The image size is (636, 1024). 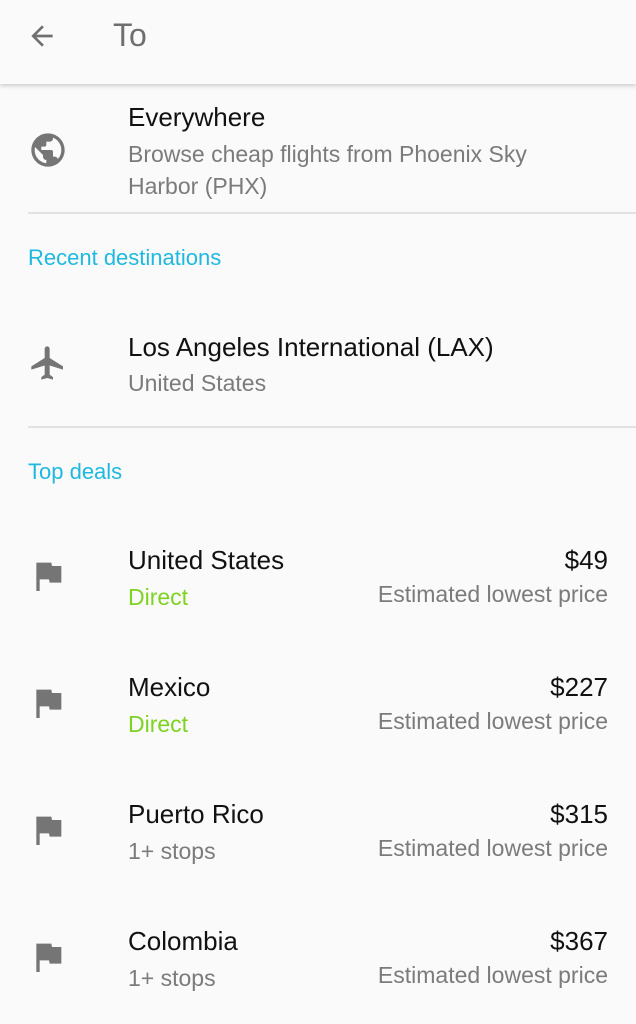 I want to click on deal-country: Mexico, so click(x=169, y=687).